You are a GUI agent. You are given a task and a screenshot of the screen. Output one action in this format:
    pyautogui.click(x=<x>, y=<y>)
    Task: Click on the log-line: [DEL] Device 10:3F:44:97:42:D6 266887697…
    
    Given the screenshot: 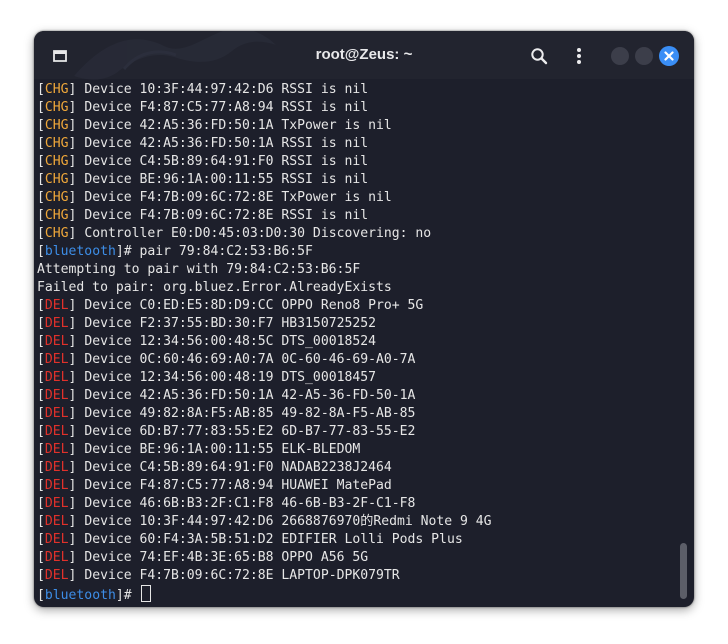 What is the action you would take?
    pyautogui.click(x=359, y=522)
    